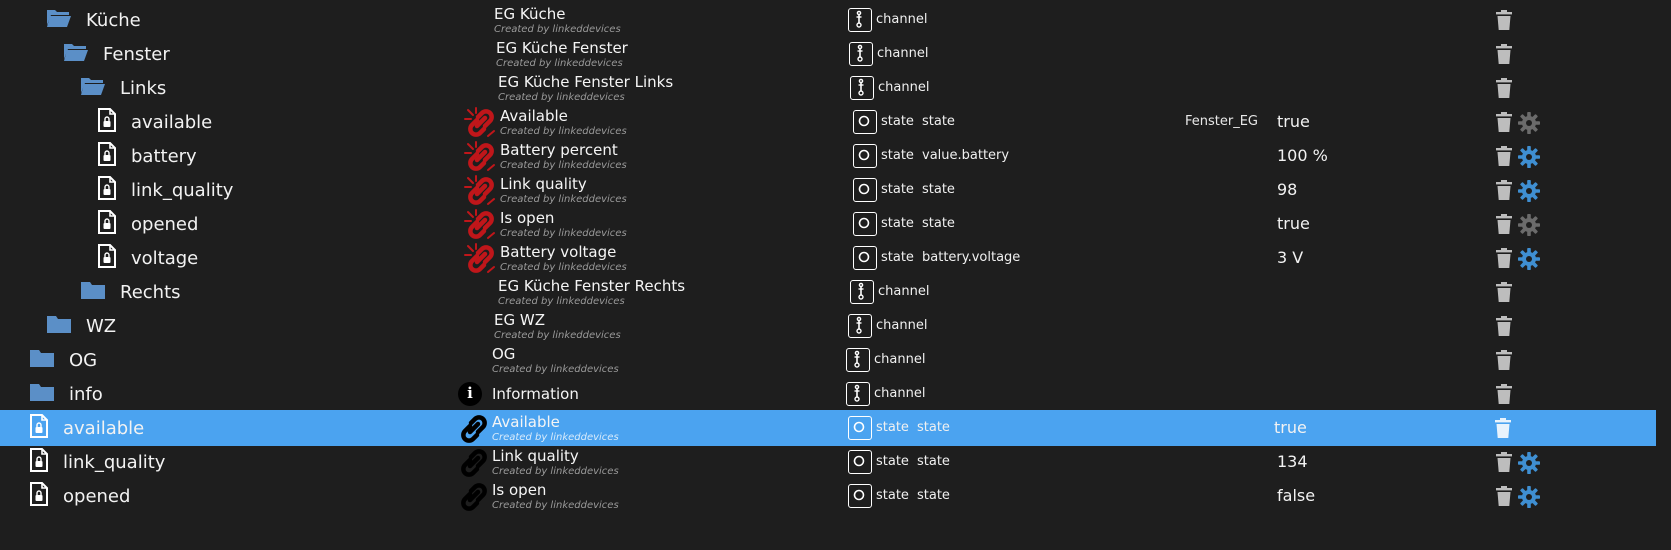  What do you see at coordinates (557, 29) in the screenshot?
I see `object-subtitle: Created by linkeddevices` at bounding box center [557, 29].